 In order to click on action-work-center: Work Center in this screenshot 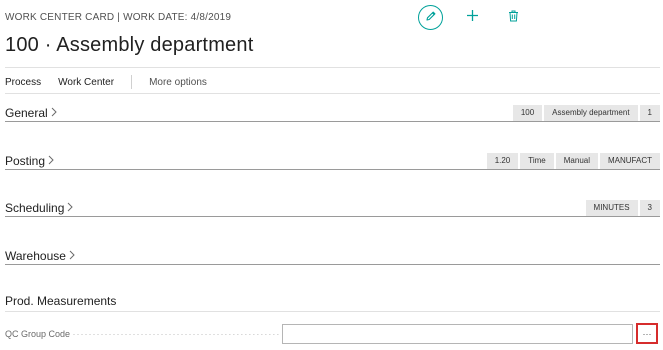, I will do `click(86, 82)`.